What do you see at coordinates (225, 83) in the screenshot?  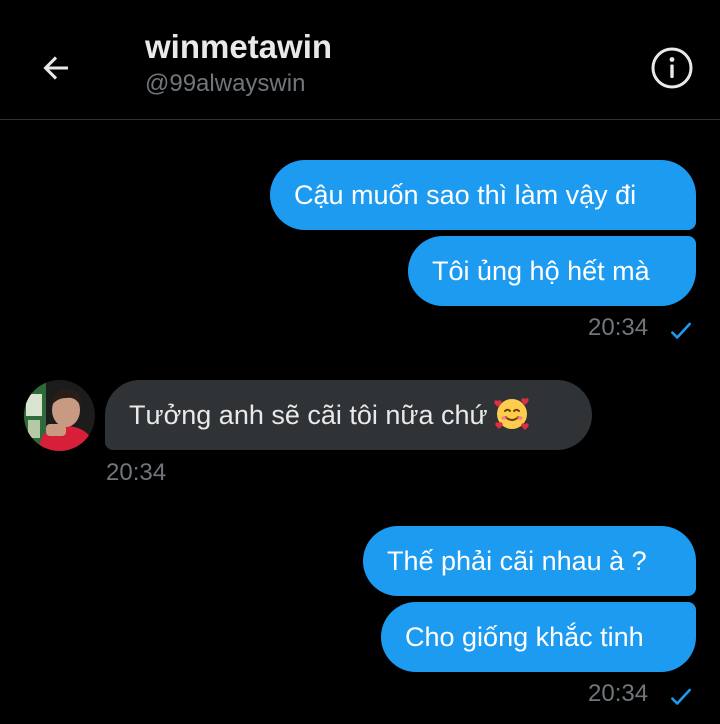 I see `user-handle: @99alwayswin` at bounding box center [225, 83].